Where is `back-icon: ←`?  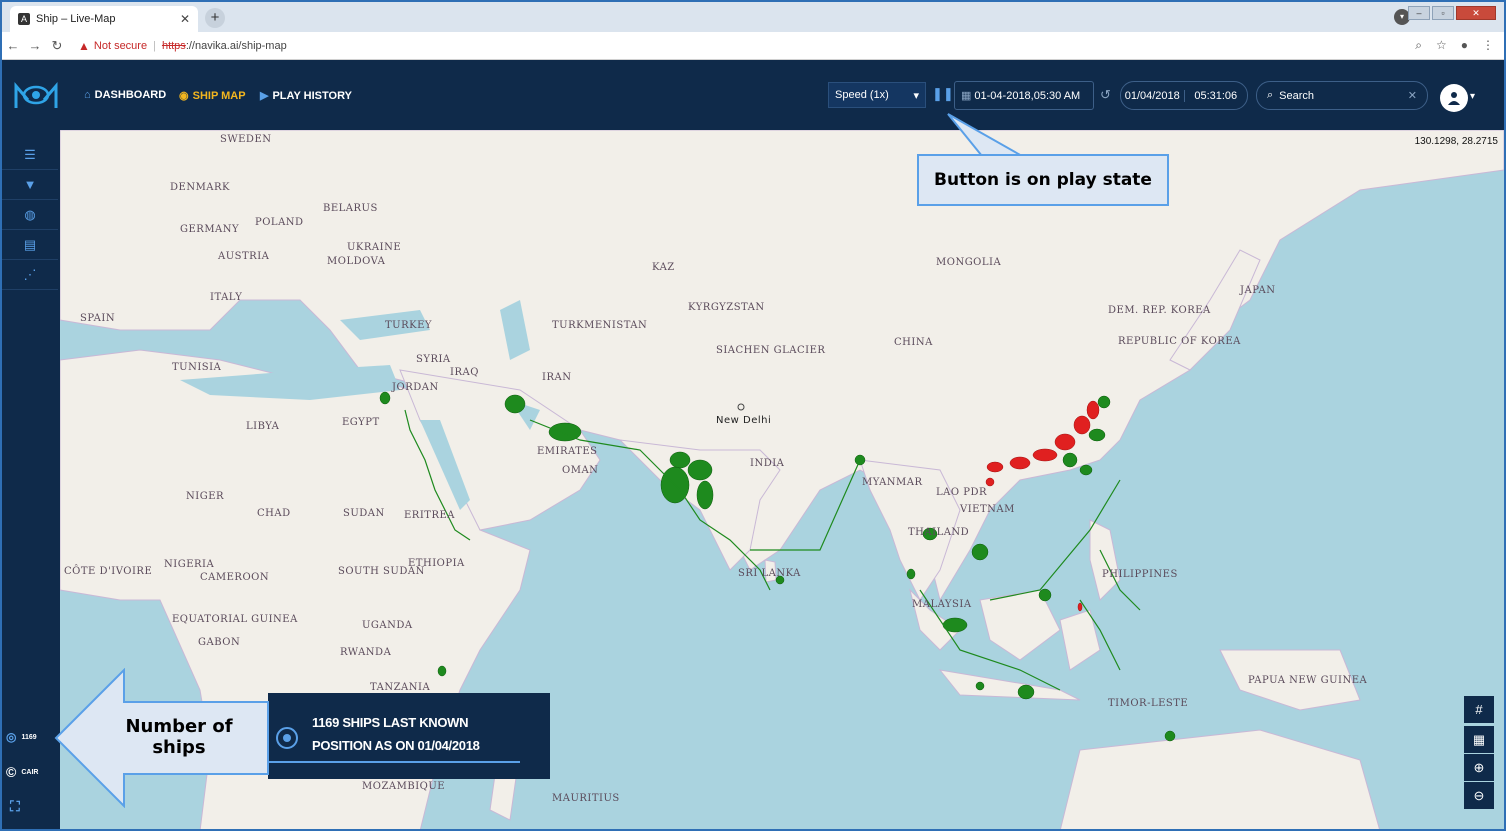
back-icon: ← is located at coordinates (13, 45).